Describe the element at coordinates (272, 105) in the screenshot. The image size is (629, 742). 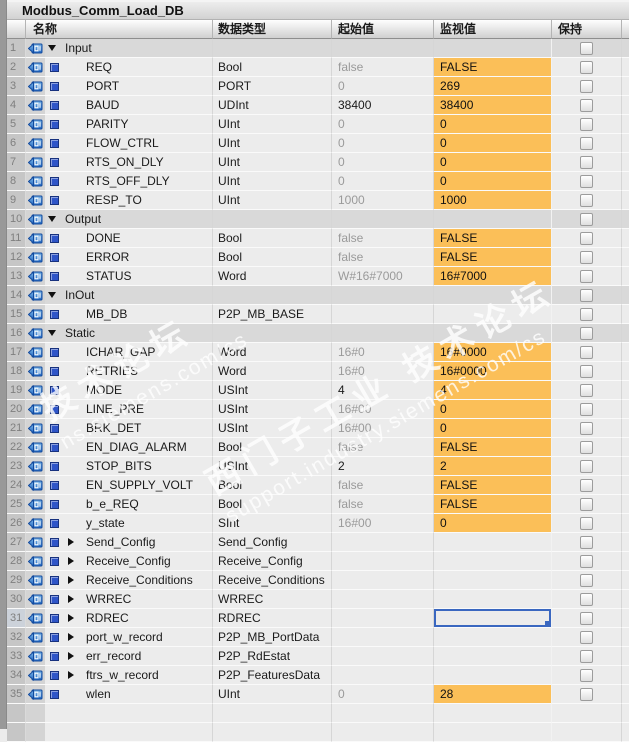
I see `data-type-cell: UDInt` at that location.